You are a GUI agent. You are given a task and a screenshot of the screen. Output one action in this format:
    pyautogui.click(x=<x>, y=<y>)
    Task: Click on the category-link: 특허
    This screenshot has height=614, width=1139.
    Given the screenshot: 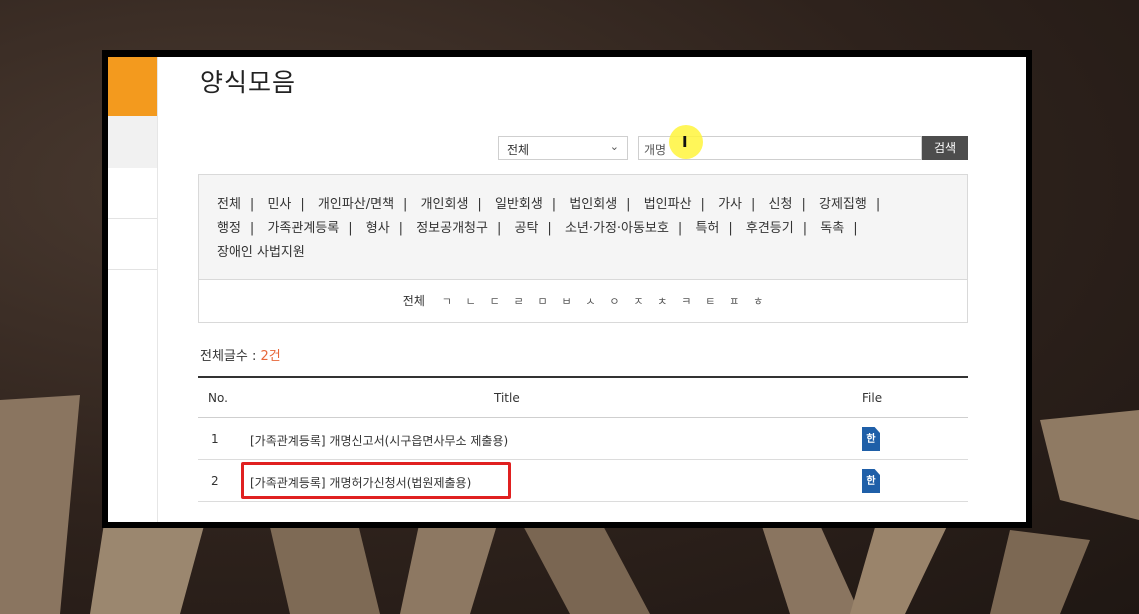 What is the action you would take?
    pyautogui.click(x=707, y=228)
    